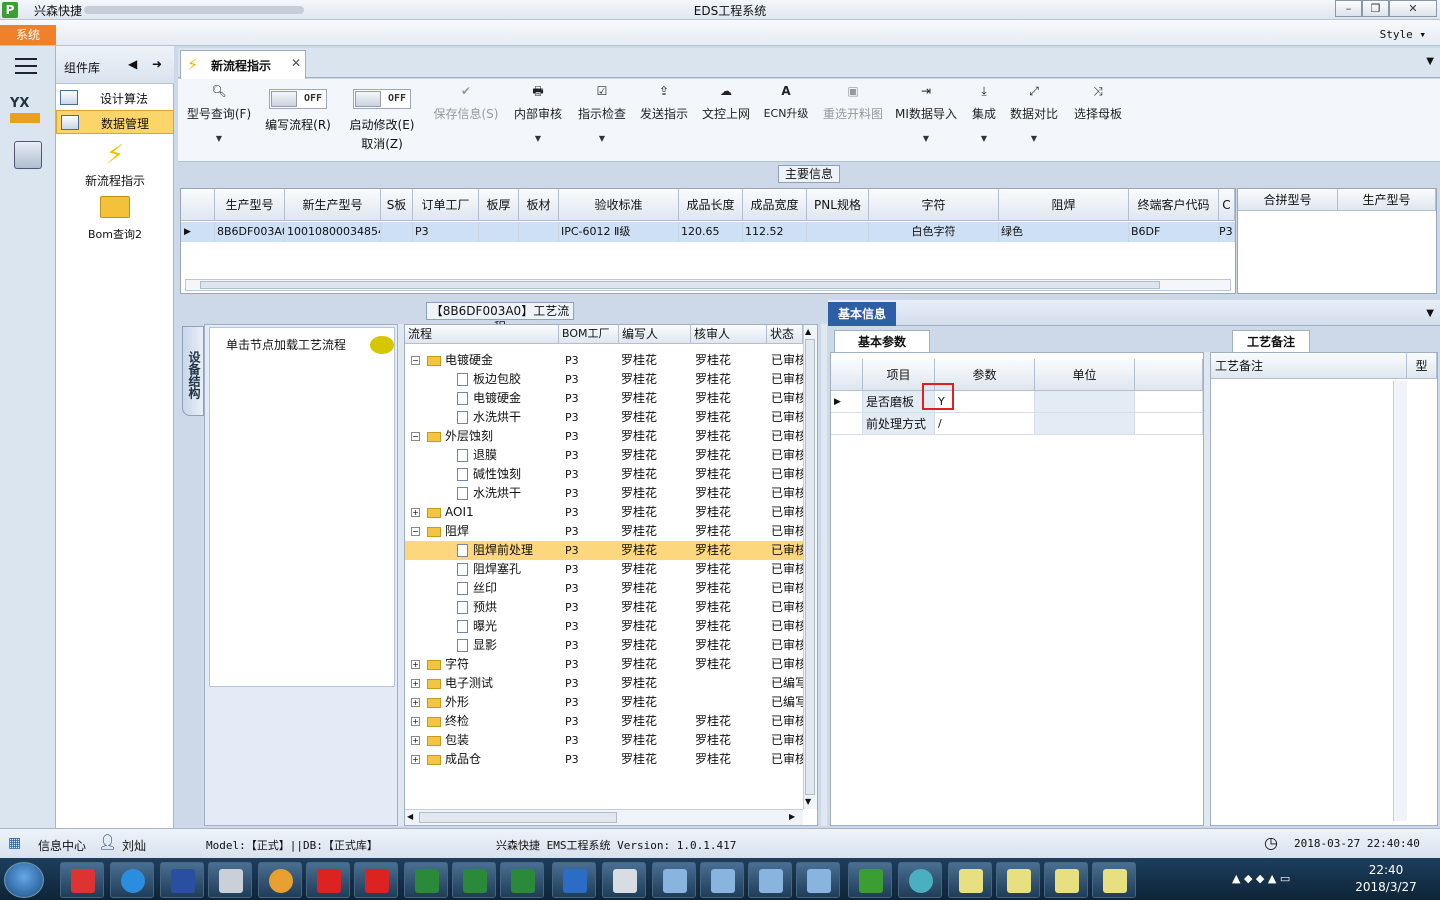 The image size is (1440, 900). What do you see at coordinates (604, 455) in the screenshot?
I see `tree-row: 退膜 P3 罗桂花 罗桂花 已审核` at bounding box center [604, 455].